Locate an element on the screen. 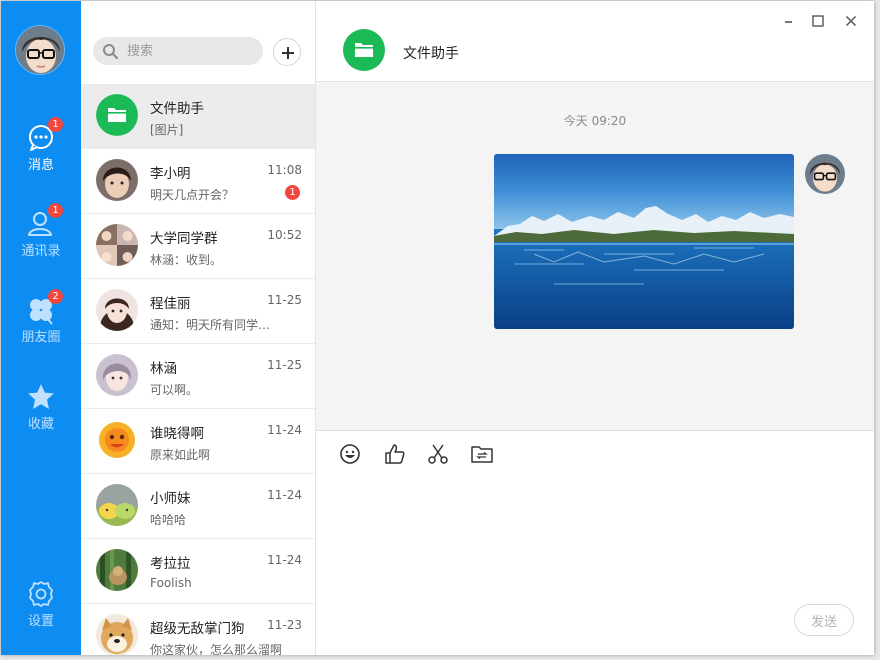 This screenshot has height=660, width=880. conversation-name: 大学同学群 is located at coordinates (184, 239).